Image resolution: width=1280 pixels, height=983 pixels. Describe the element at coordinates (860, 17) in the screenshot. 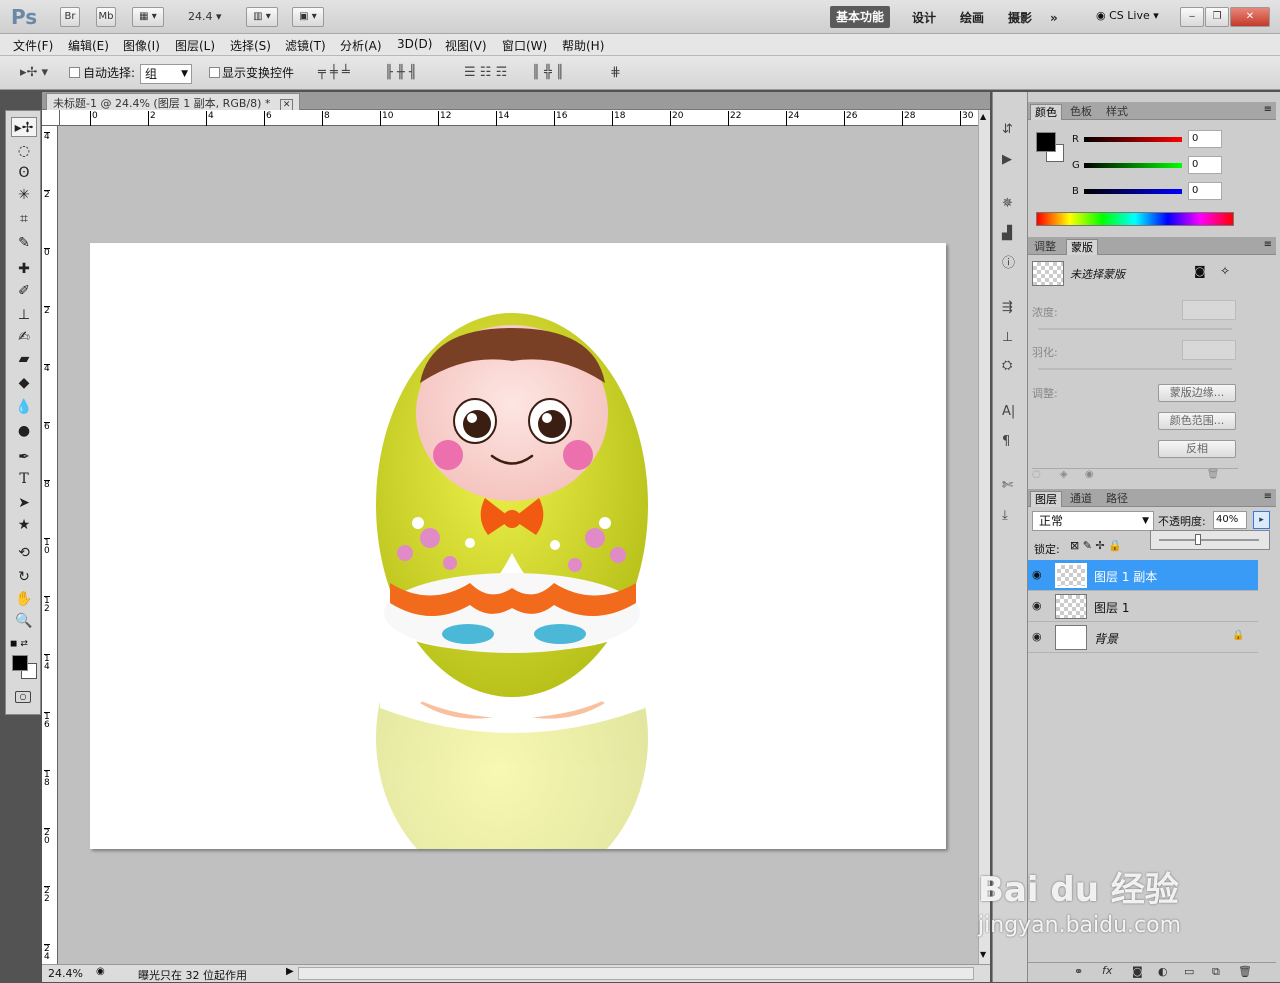

I see `workspace-essentials: 基本功能` at that location.